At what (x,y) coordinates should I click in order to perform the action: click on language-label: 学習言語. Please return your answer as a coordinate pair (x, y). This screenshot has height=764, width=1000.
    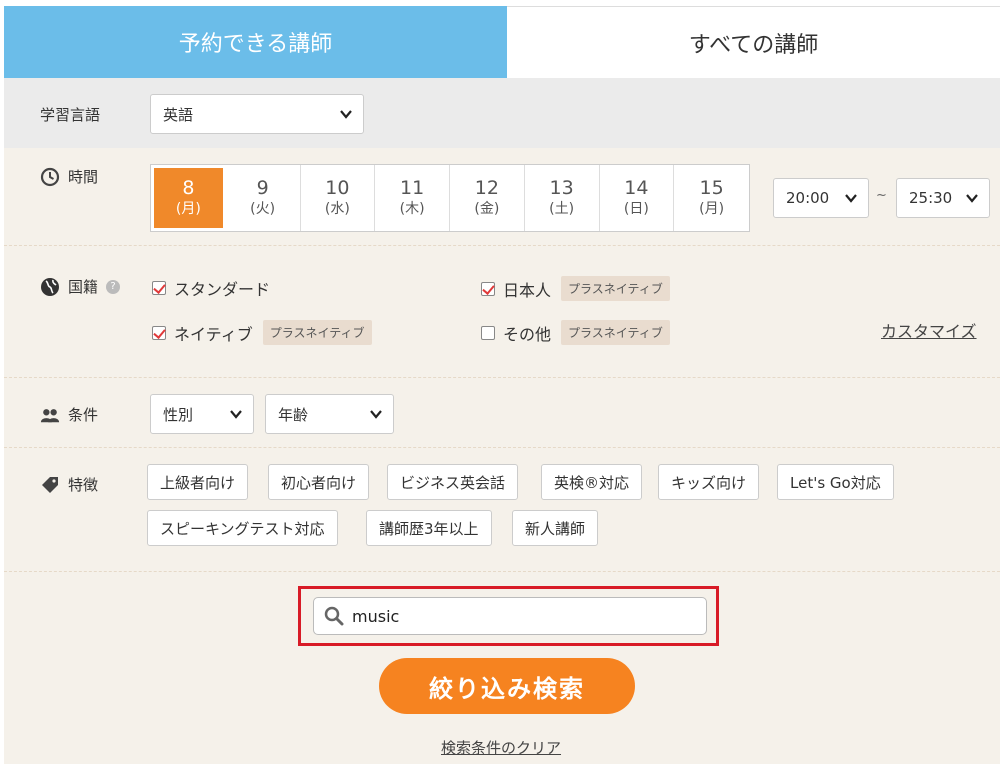
    Looking at the image, I should click on (70, 114).